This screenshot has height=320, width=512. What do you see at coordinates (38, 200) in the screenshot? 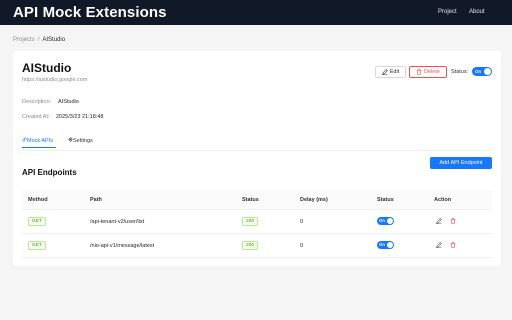
I see `column-header-method: Method` at bounding box center [38, 200].